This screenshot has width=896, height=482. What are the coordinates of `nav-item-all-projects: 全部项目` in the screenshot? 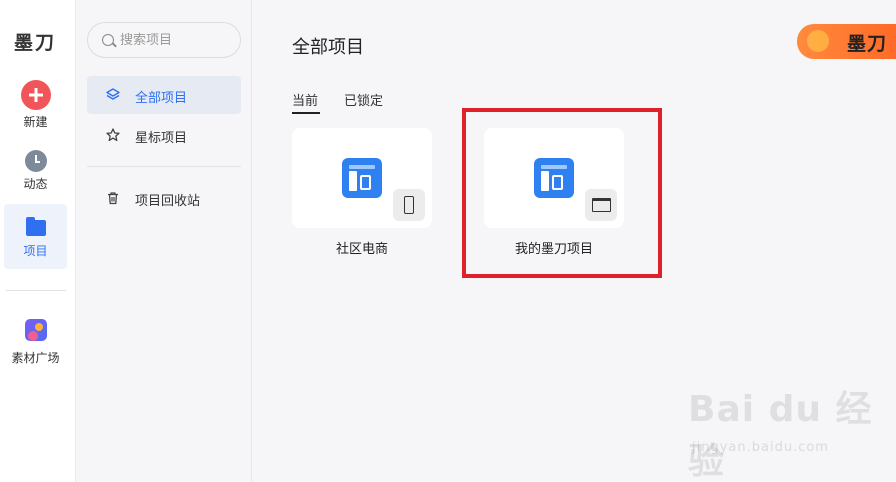 It's located at (164, 95).